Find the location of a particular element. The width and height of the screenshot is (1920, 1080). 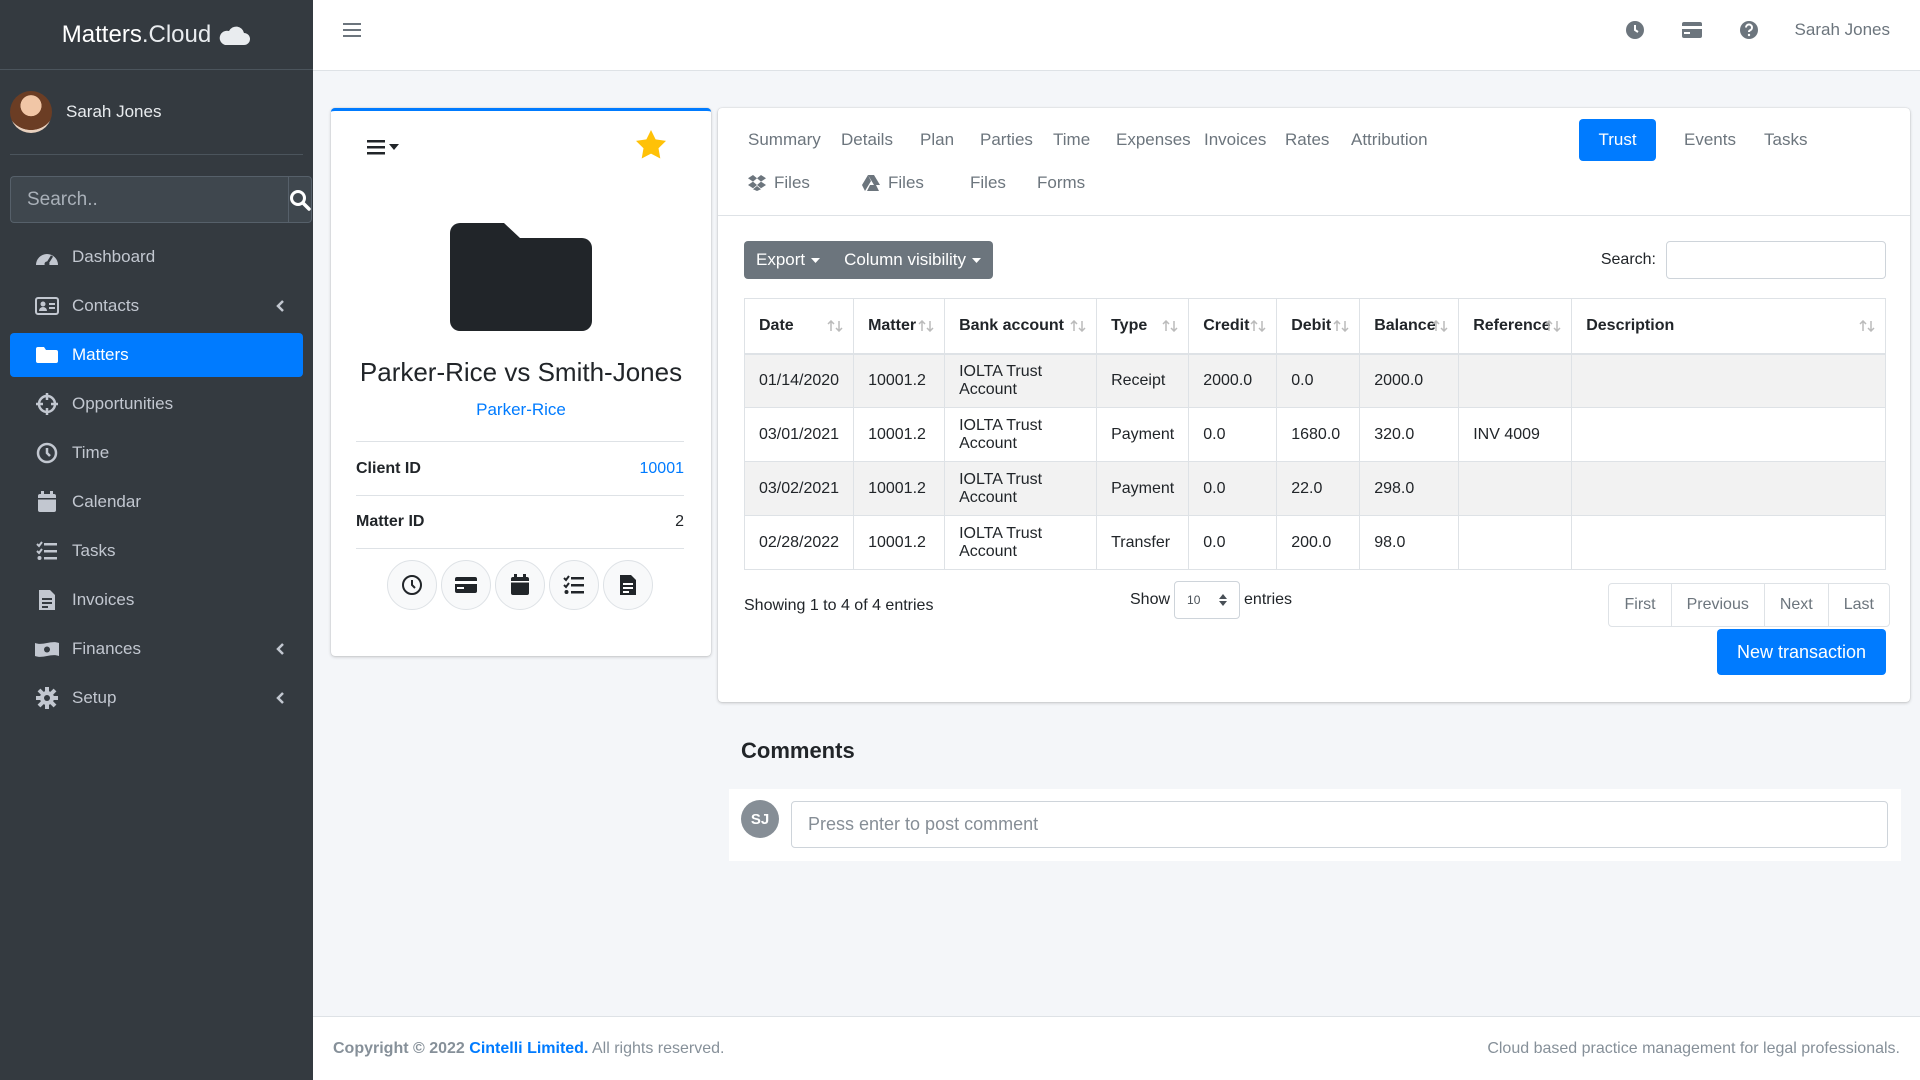

column-header-matter: Matter is located at coordinates (899, 326).